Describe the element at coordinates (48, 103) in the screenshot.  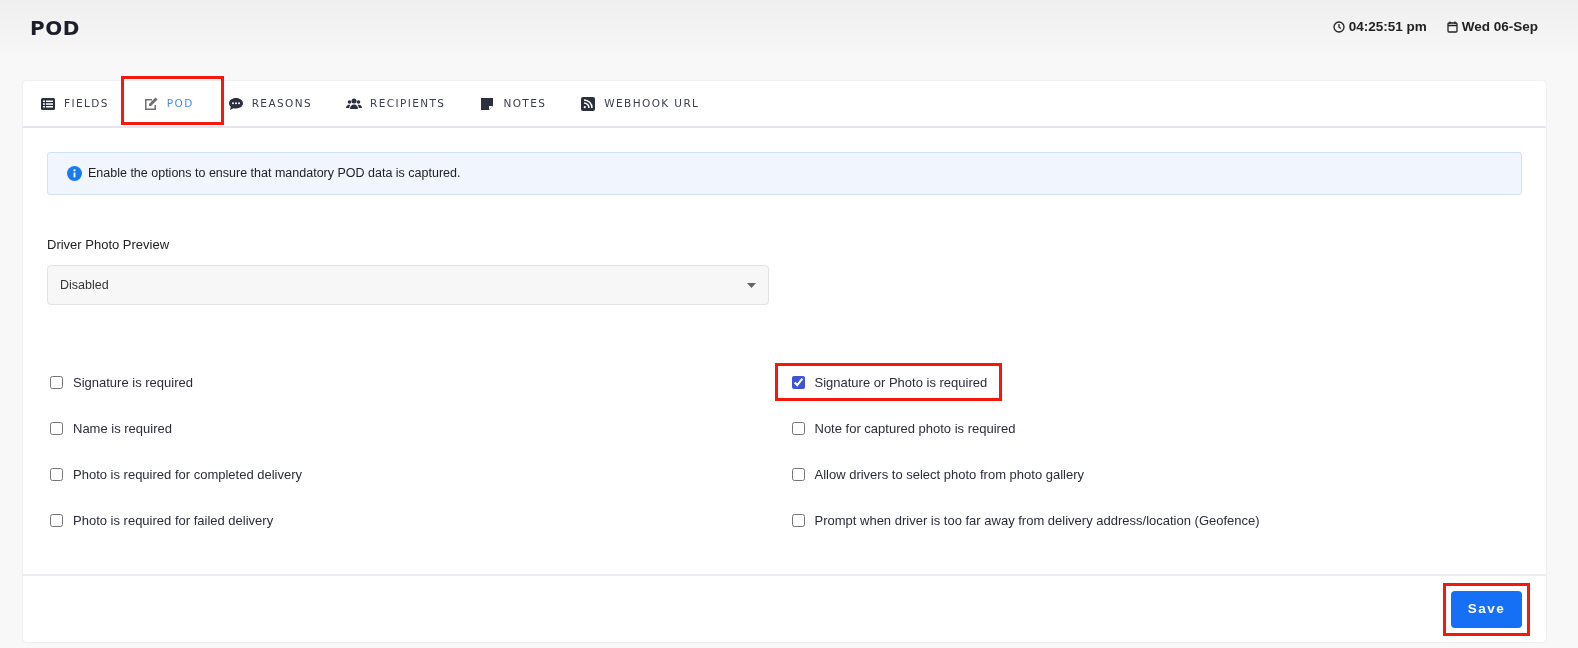
I see `list-icon` at that location.